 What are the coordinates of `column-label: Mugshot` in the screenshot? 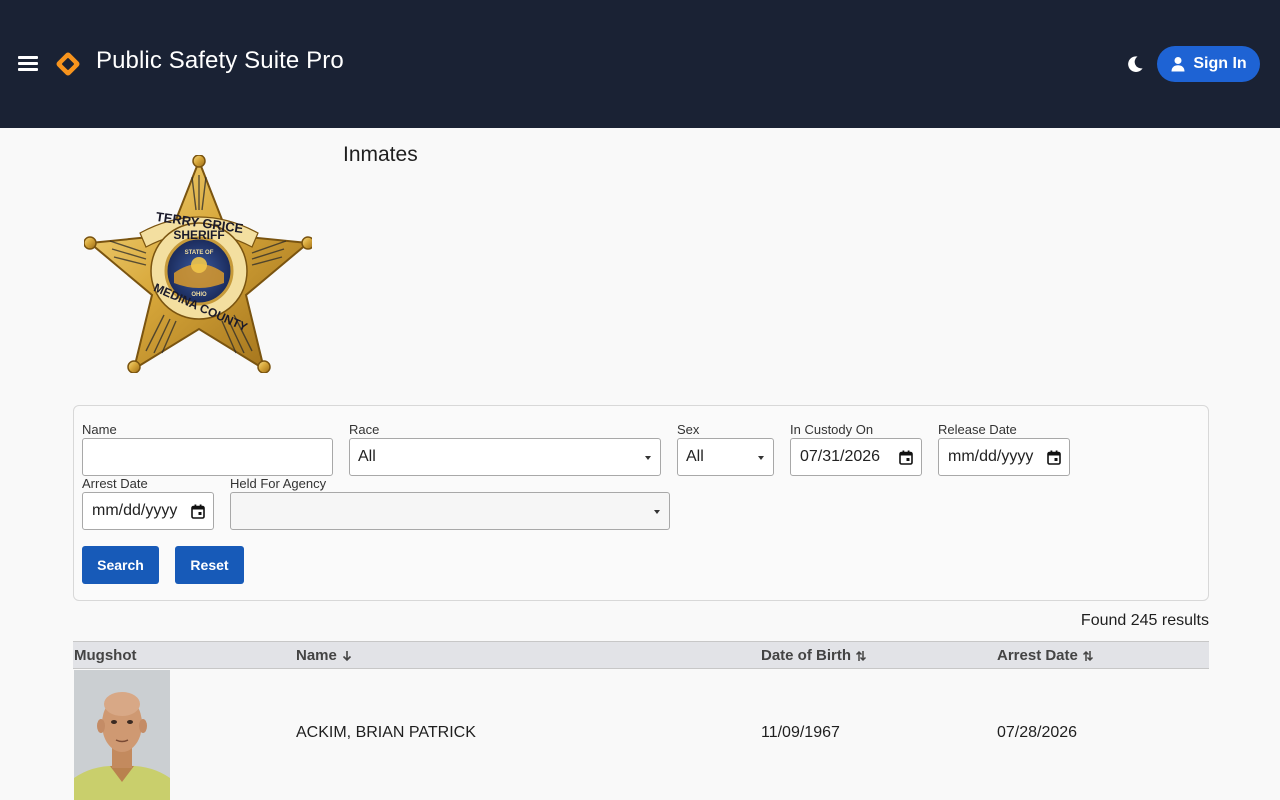 It's located at (105, 655).